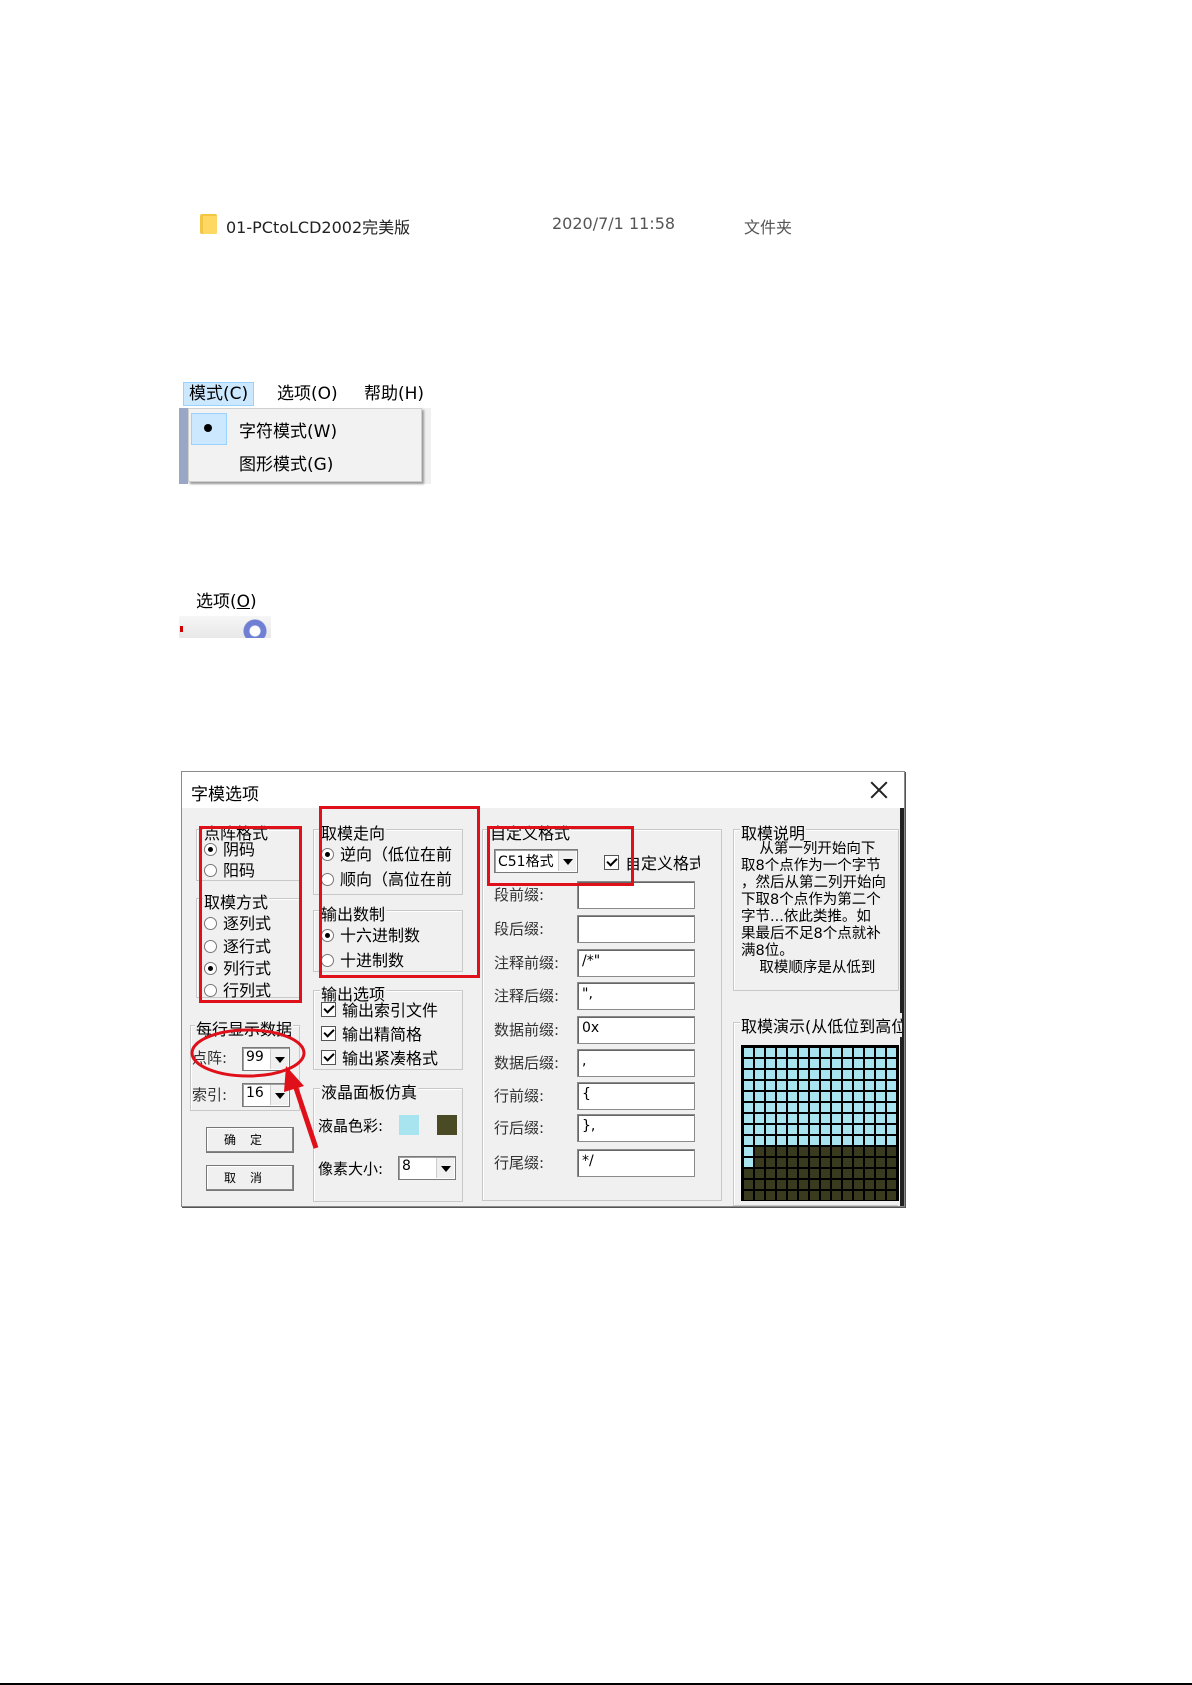  What do you see at coordinates (636, 1128) in the screenshot?
I see `field-line-suffix: },` at bounding box center [636, 1128].